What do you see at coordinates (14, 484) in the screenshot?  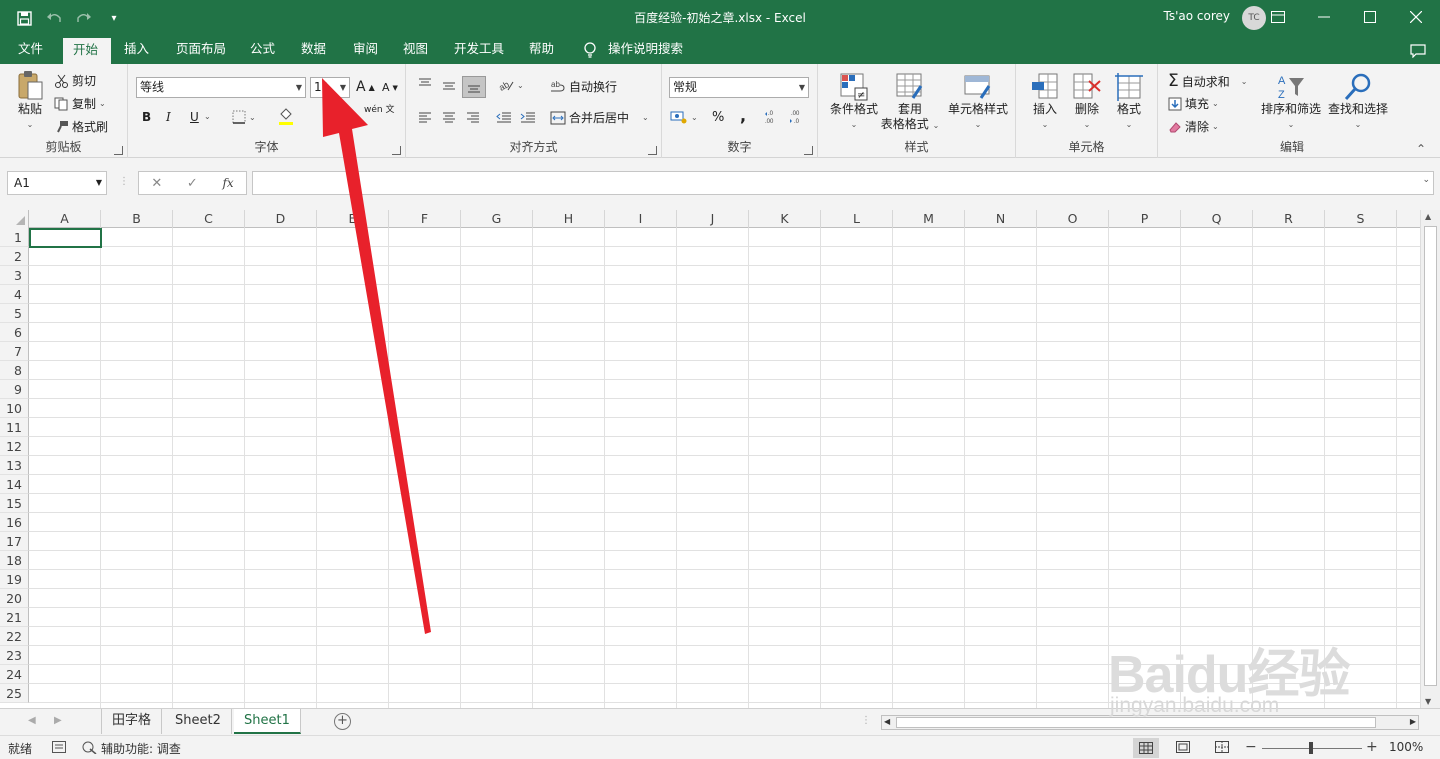 I see `row-header: 14` at bounding box center [14, 484].